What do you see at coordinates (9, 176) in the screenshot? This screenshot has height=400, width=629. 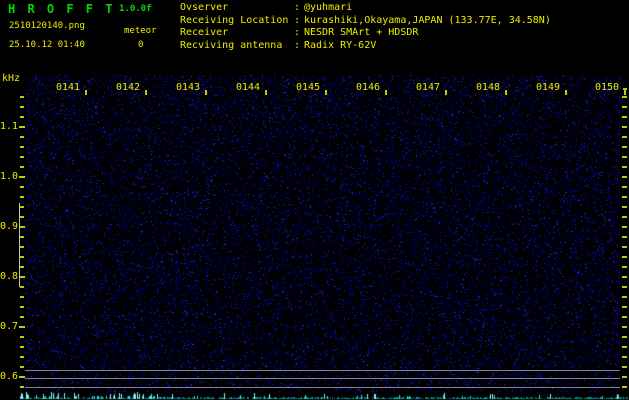 I see `freq-tick-label: 1.0` at bounding box center [9, 176].